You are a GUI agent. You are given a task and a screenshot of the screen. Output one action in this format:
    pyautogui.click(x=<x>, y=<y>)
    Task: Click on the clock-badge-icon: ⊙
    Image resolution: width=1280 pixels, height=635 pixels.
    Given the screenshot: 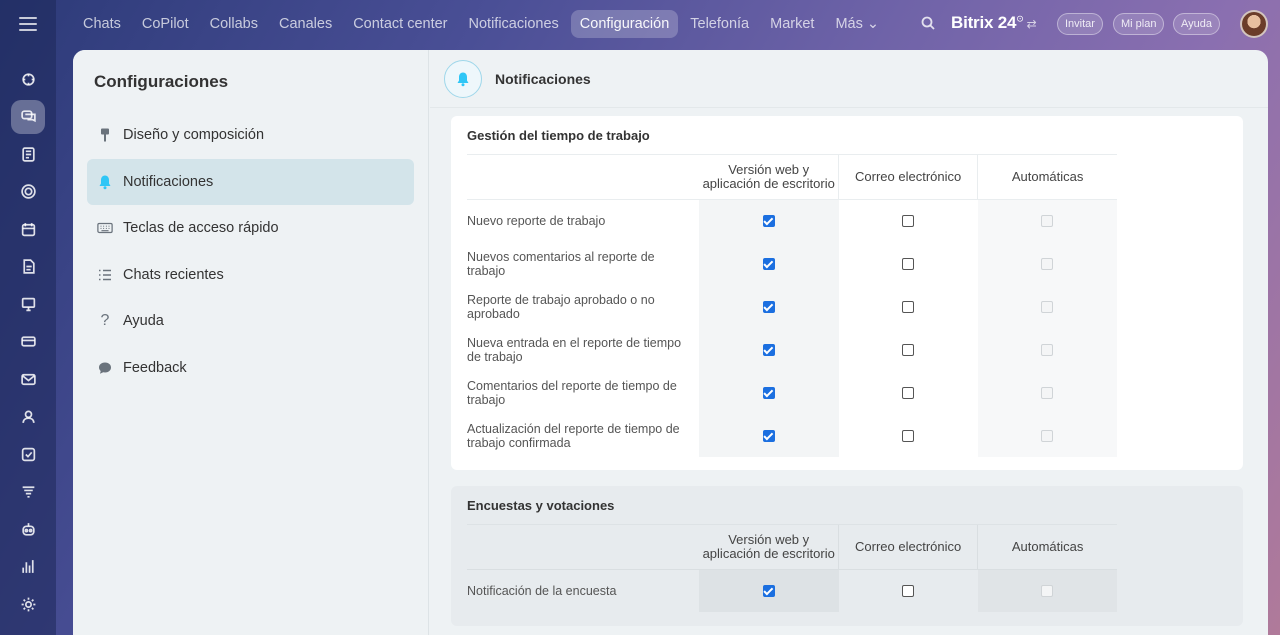 What is the action you would take?
    pyautogui.click(x=1020, y=18)
    